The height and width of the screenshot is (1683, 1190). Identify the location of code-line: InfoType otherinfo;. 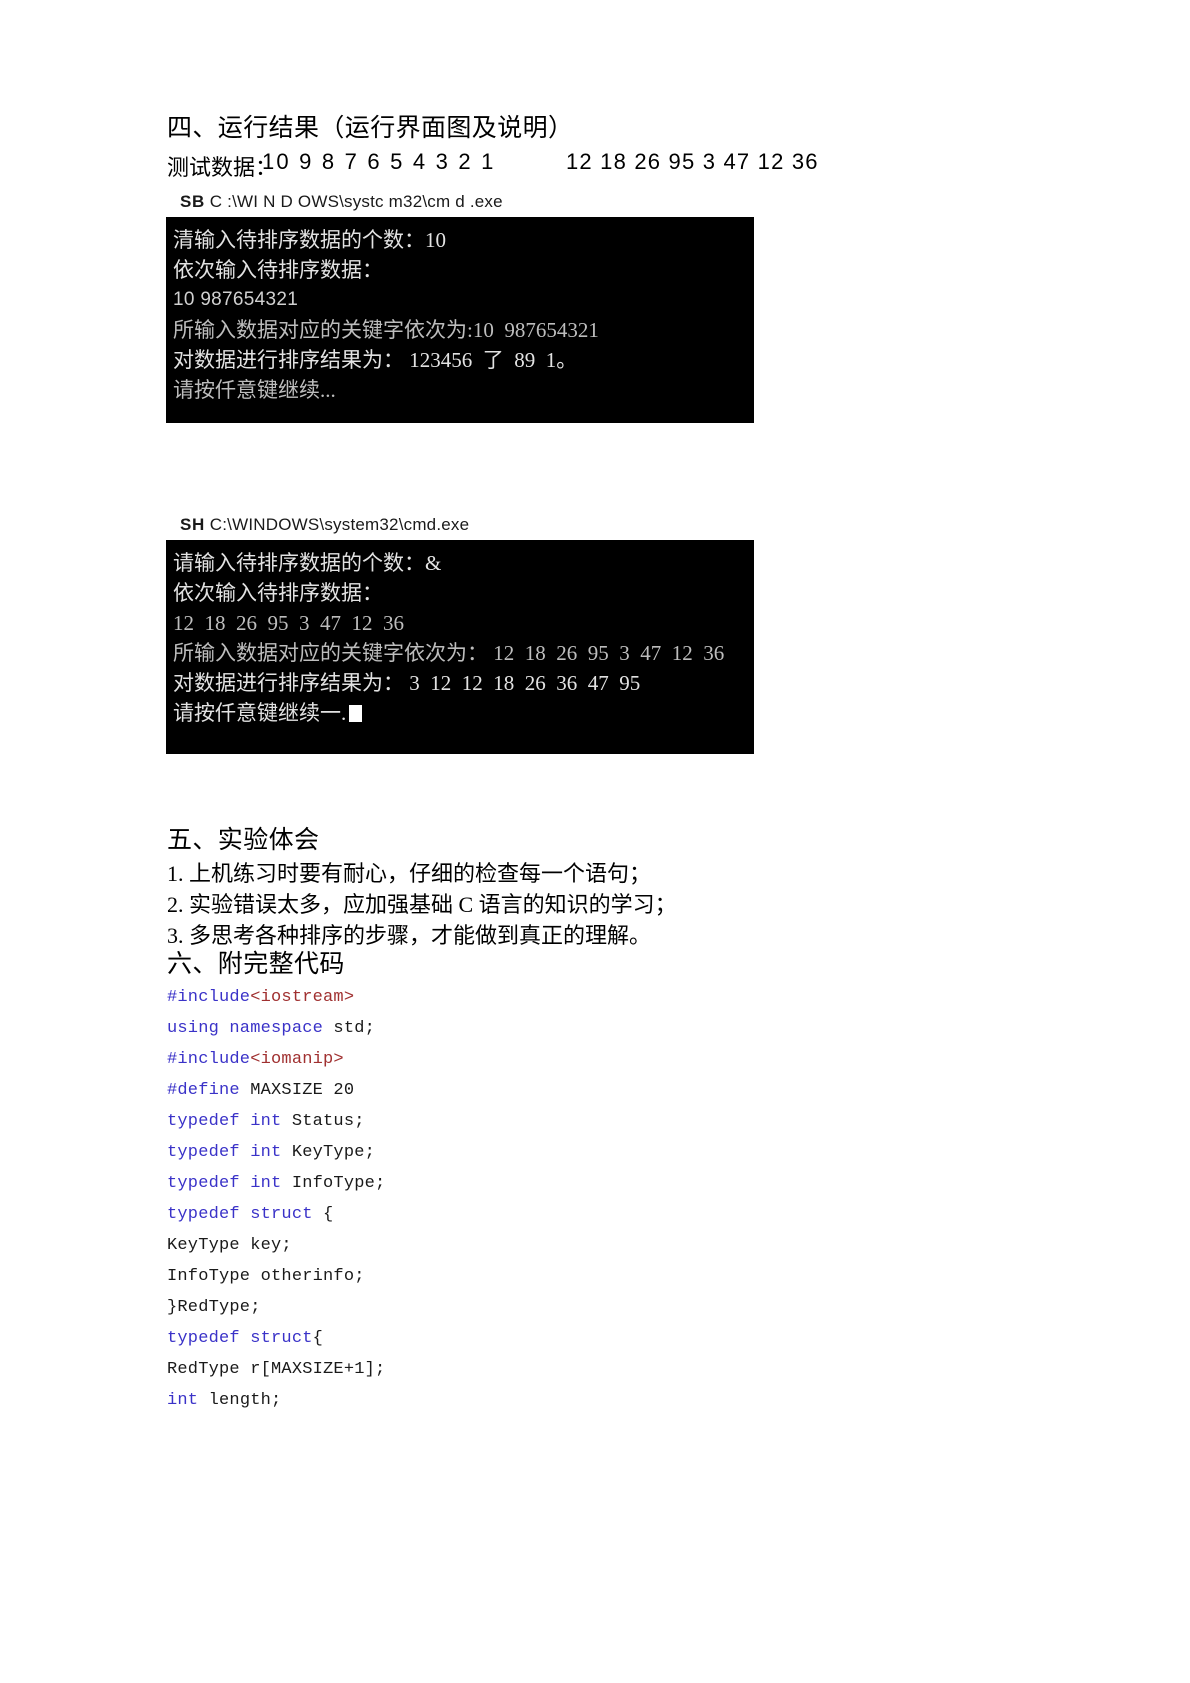
(266, 1277).